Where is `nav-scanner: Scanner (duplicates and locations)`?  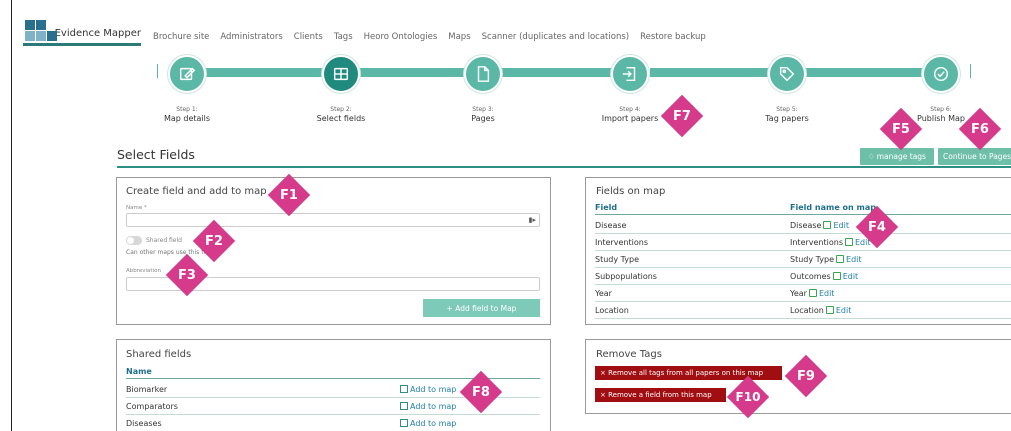
nav-scanner: Scanner (duplicates and locations) is located at coordinates (555, 37).